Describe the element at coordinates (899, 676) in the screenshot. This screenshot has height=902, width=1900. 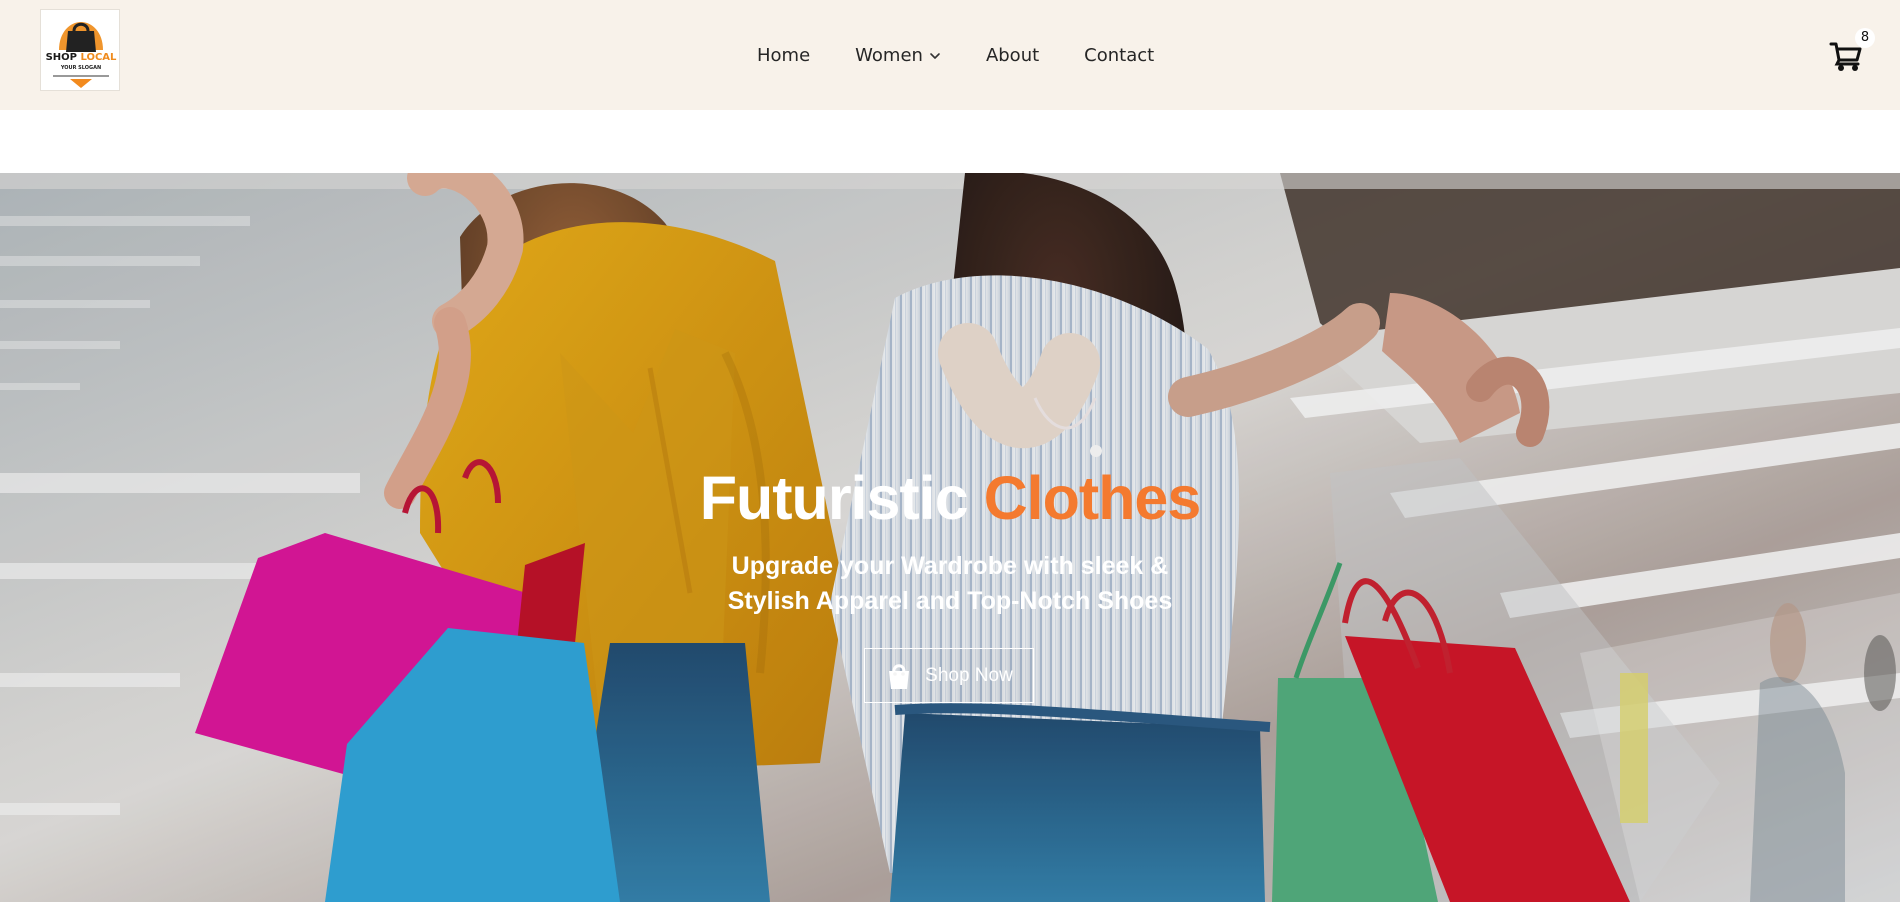
I see `shopping-bag-icon` at that location.